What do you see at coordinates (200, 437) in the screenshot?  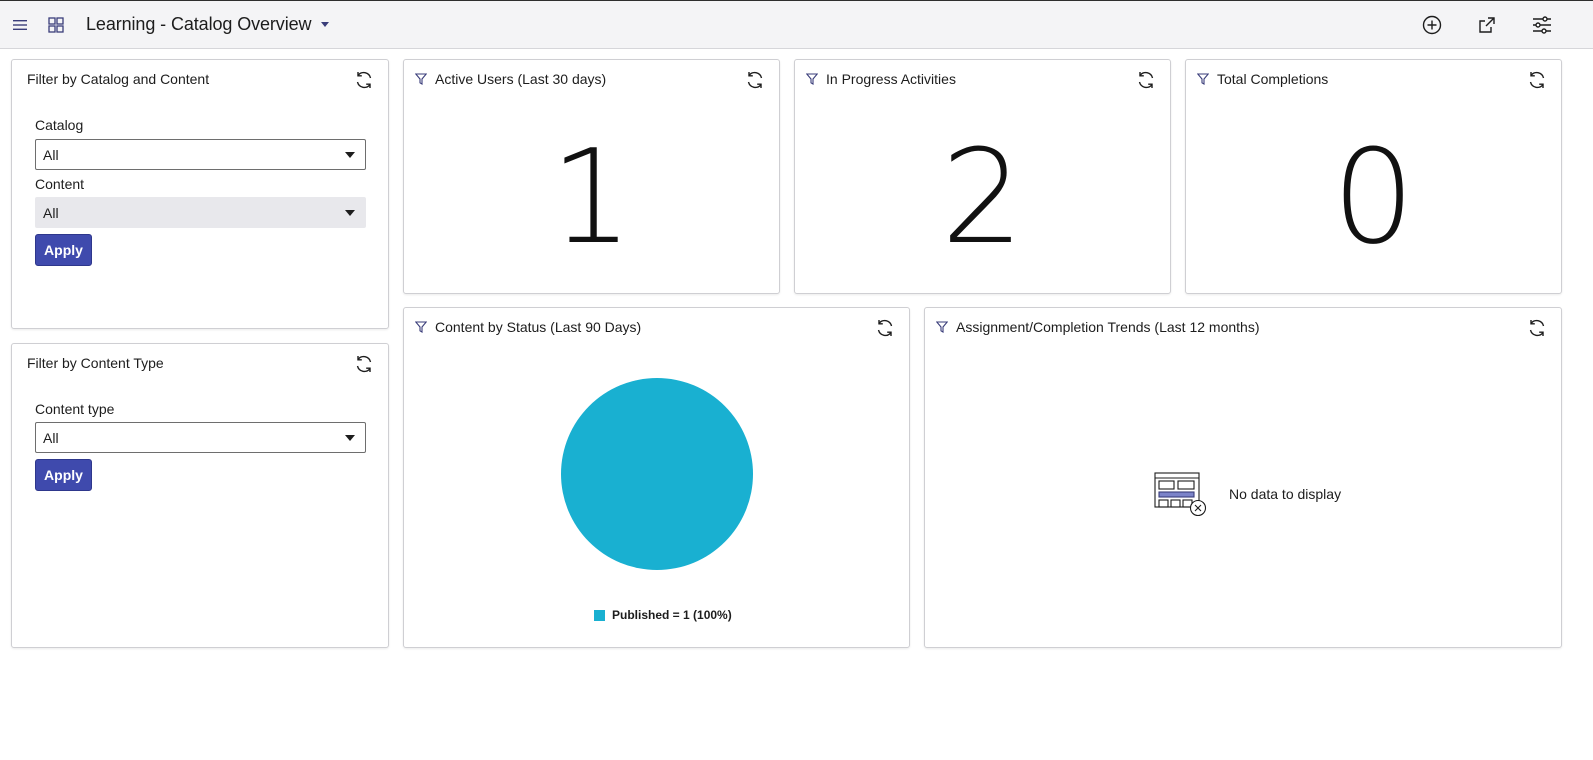 I see `content-type-select: All` at bounding box center [200, 437].